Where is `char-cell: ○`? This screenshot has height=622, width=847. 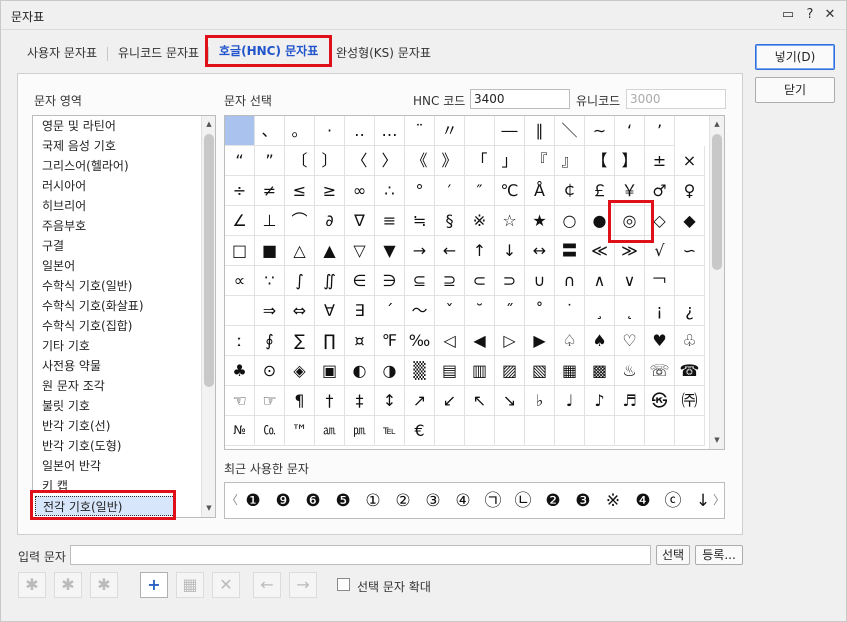 char-cell: ○ is located at coordinates (570, 221).